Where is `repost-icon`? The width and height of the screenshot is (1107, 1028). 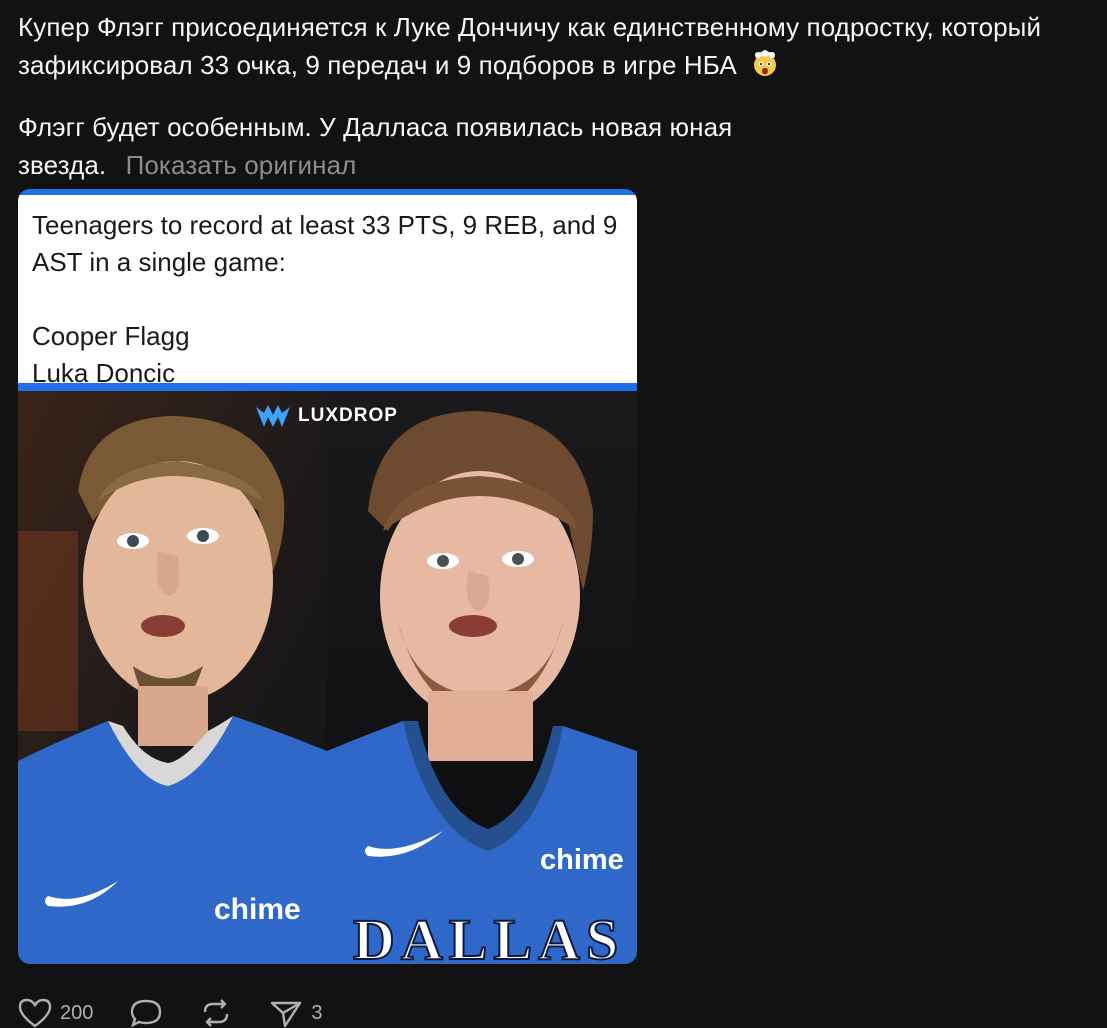
repost-icon is located at coordinates (216, 1013).